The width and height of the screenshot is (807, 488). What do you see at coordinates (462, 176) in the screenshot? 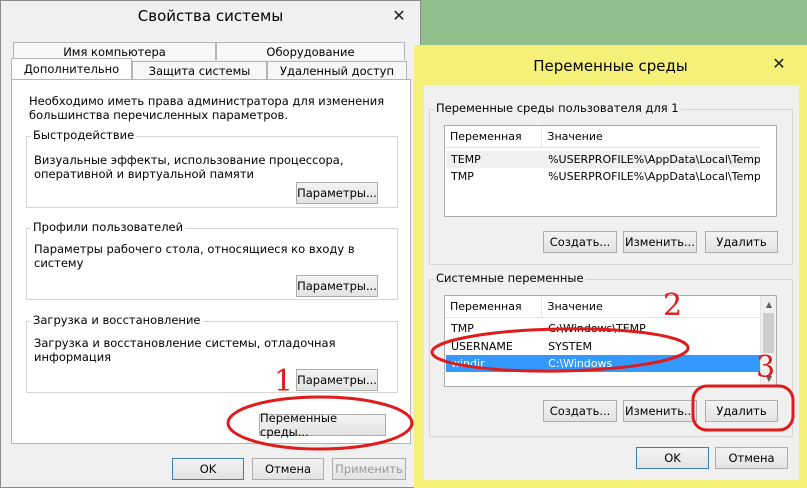
I see `user-row-name: TMP` at bounding box center [462, 176].